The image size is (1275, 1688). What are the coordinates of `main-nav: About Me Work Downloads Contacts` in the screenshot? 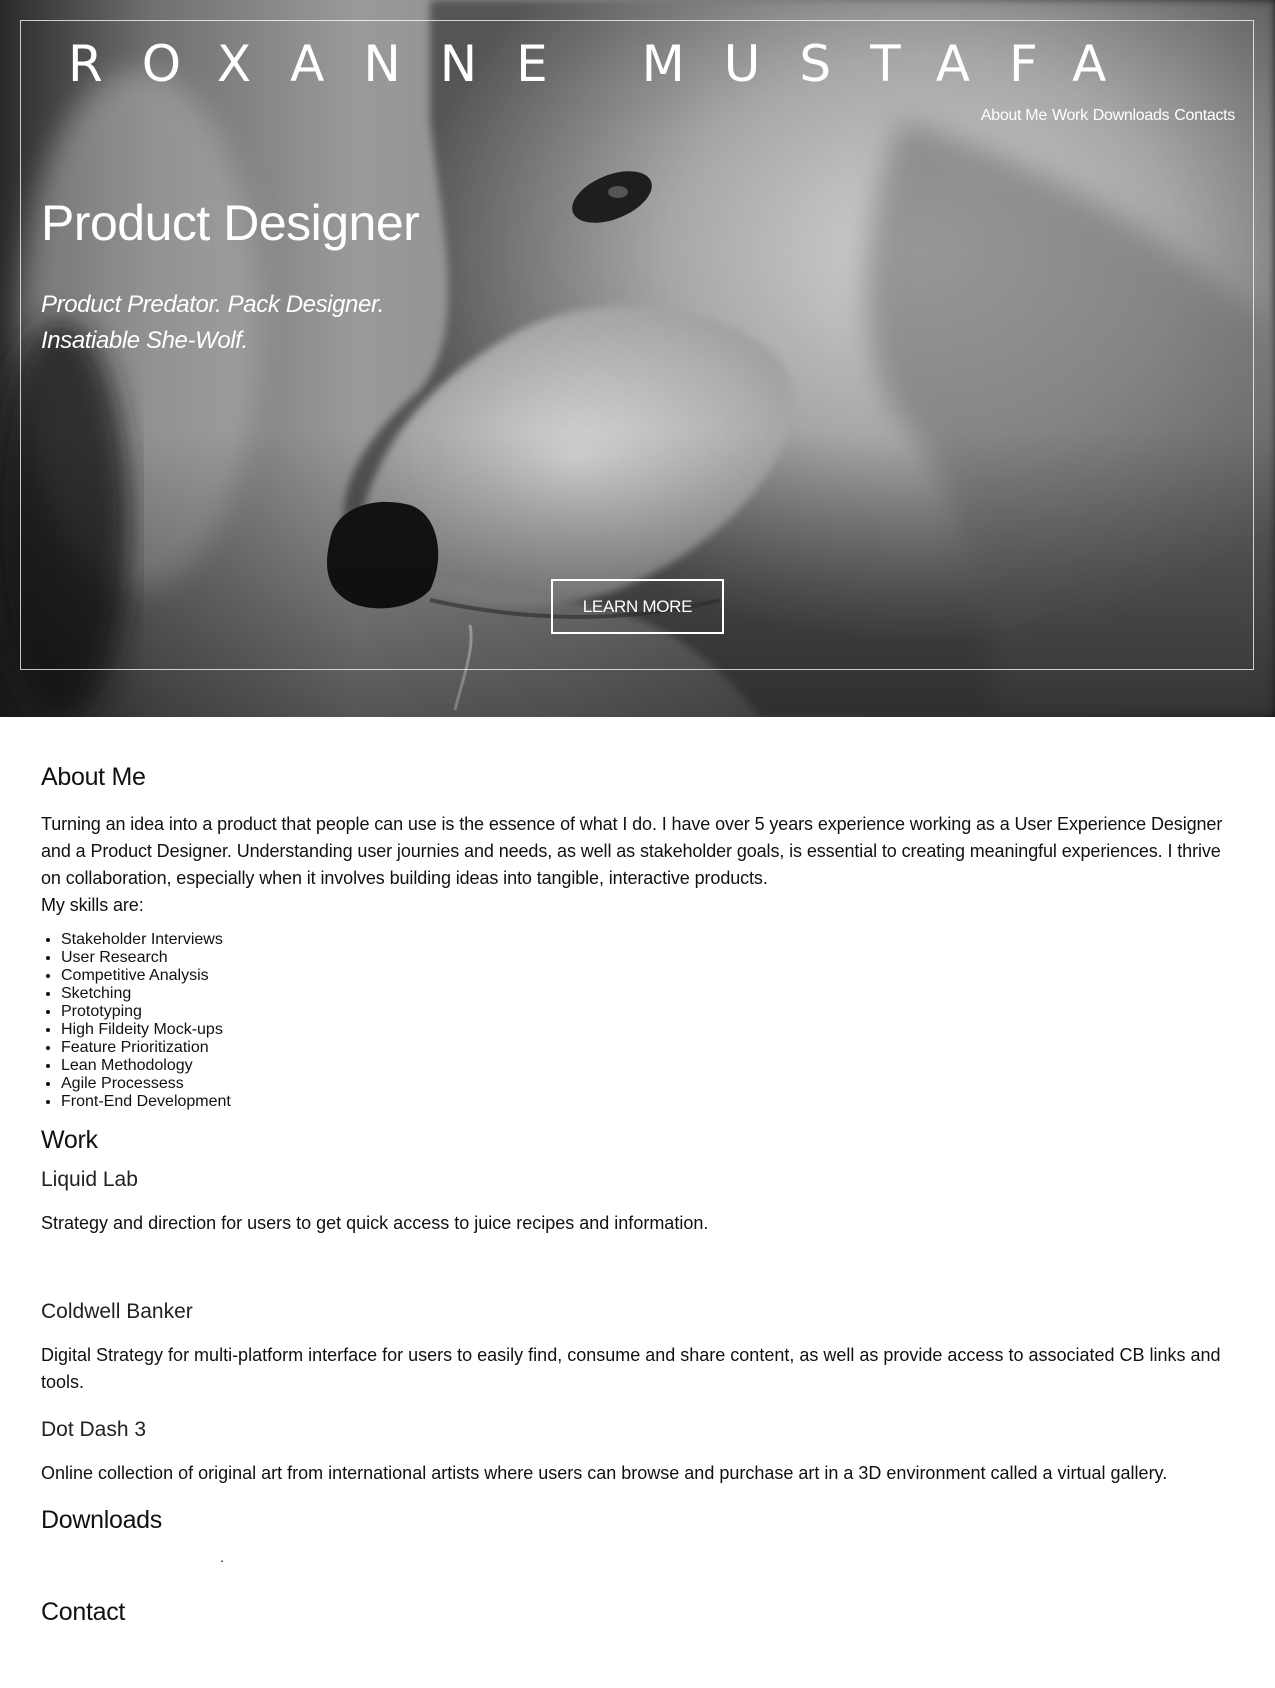 It's located at (1108, 116).